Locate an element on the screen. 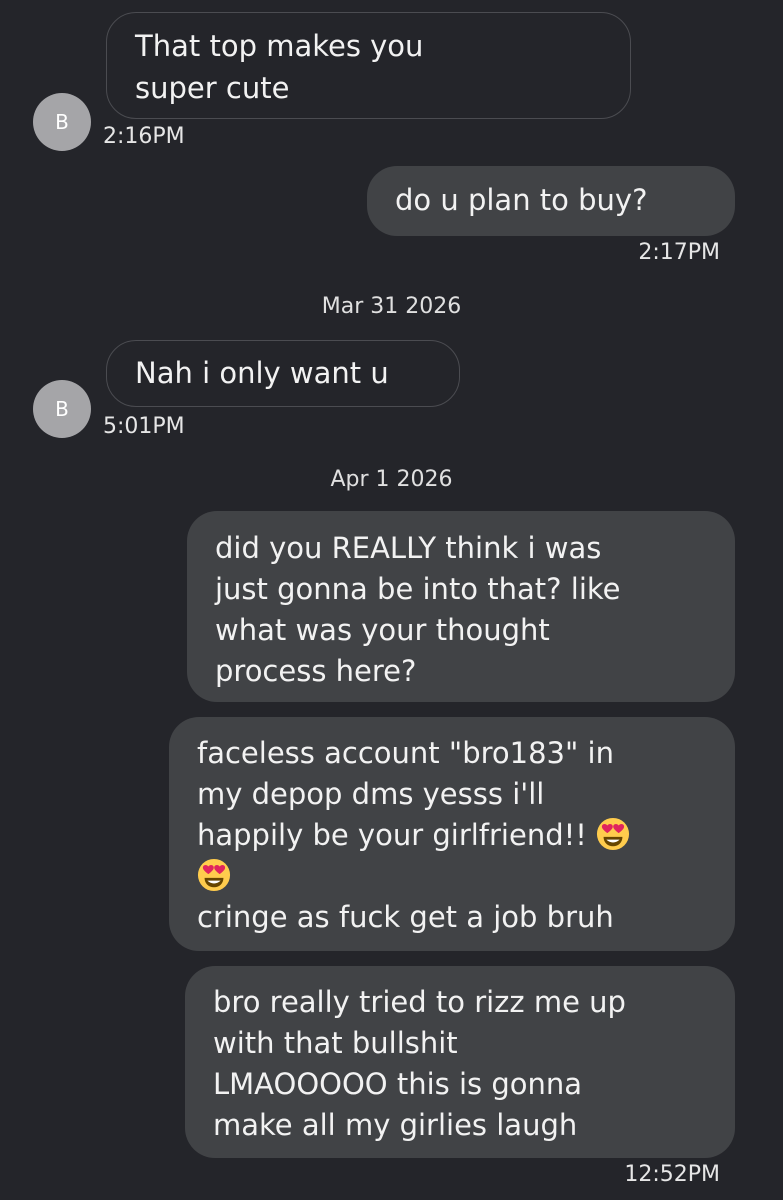 The height and width of the screenshot is (1200, 783). incoming-message-bubble: Nah i only want u is located at coordinates (283, 373).